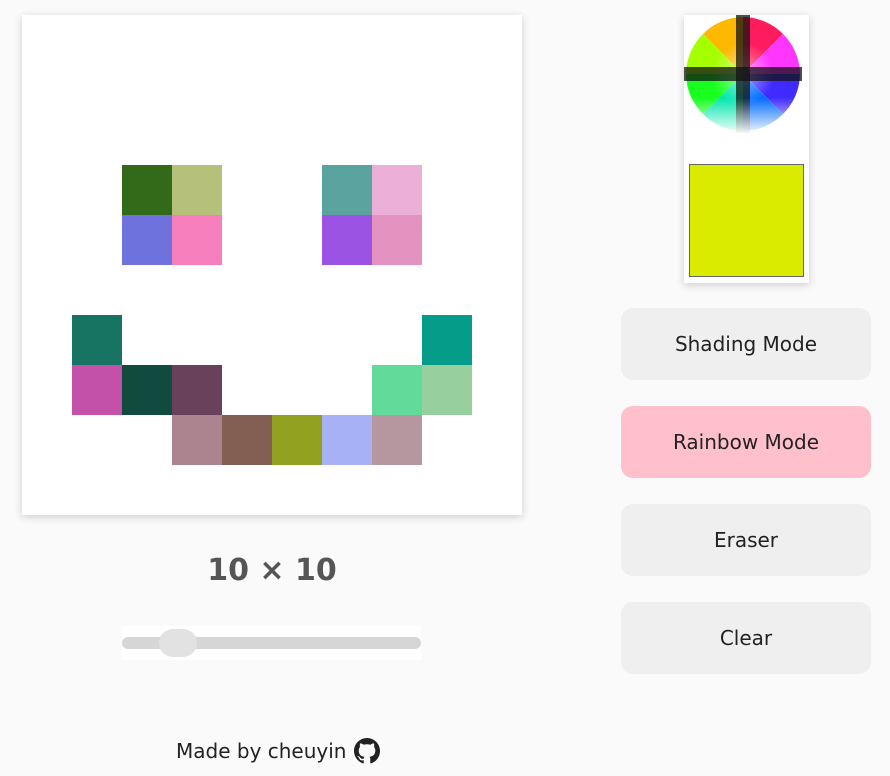 This screenshot has width=890, height=776. What do you see at coordinates (746, 149) in the screenshot?
I see `color-picker` at bounding box center [746, 149].